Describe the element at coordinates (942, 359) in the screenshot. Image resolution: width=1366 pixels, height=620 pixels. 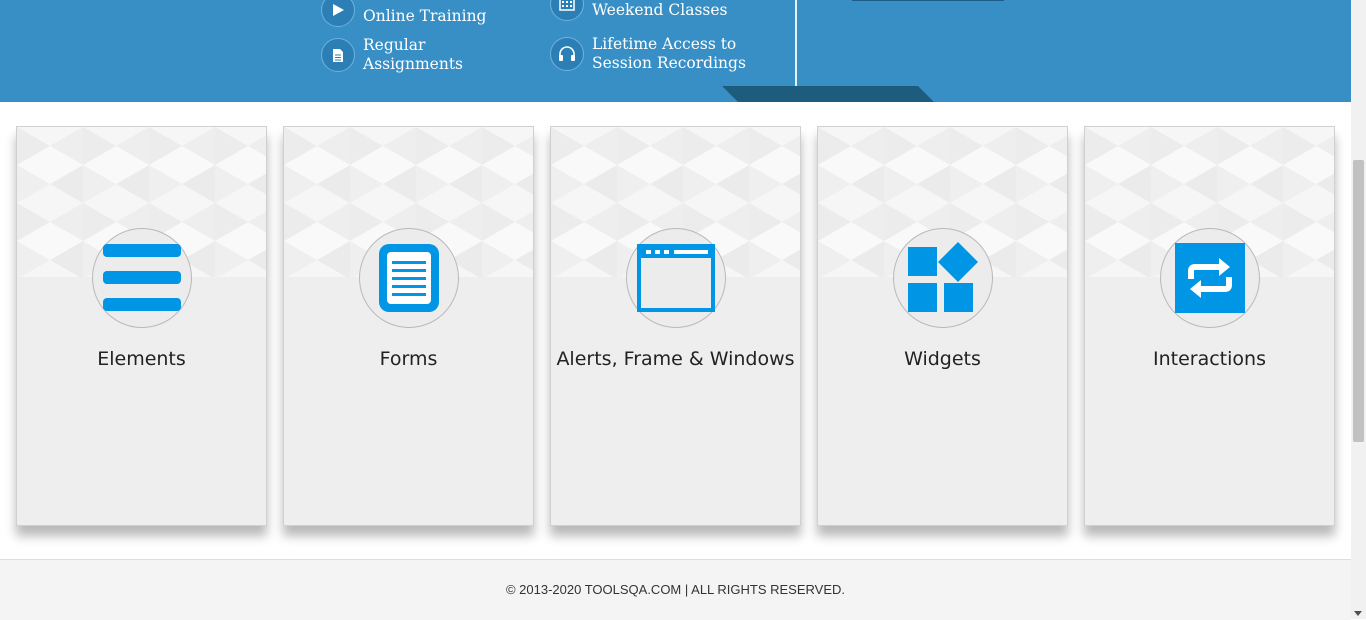
I see `card-title: Widgets` at that location.